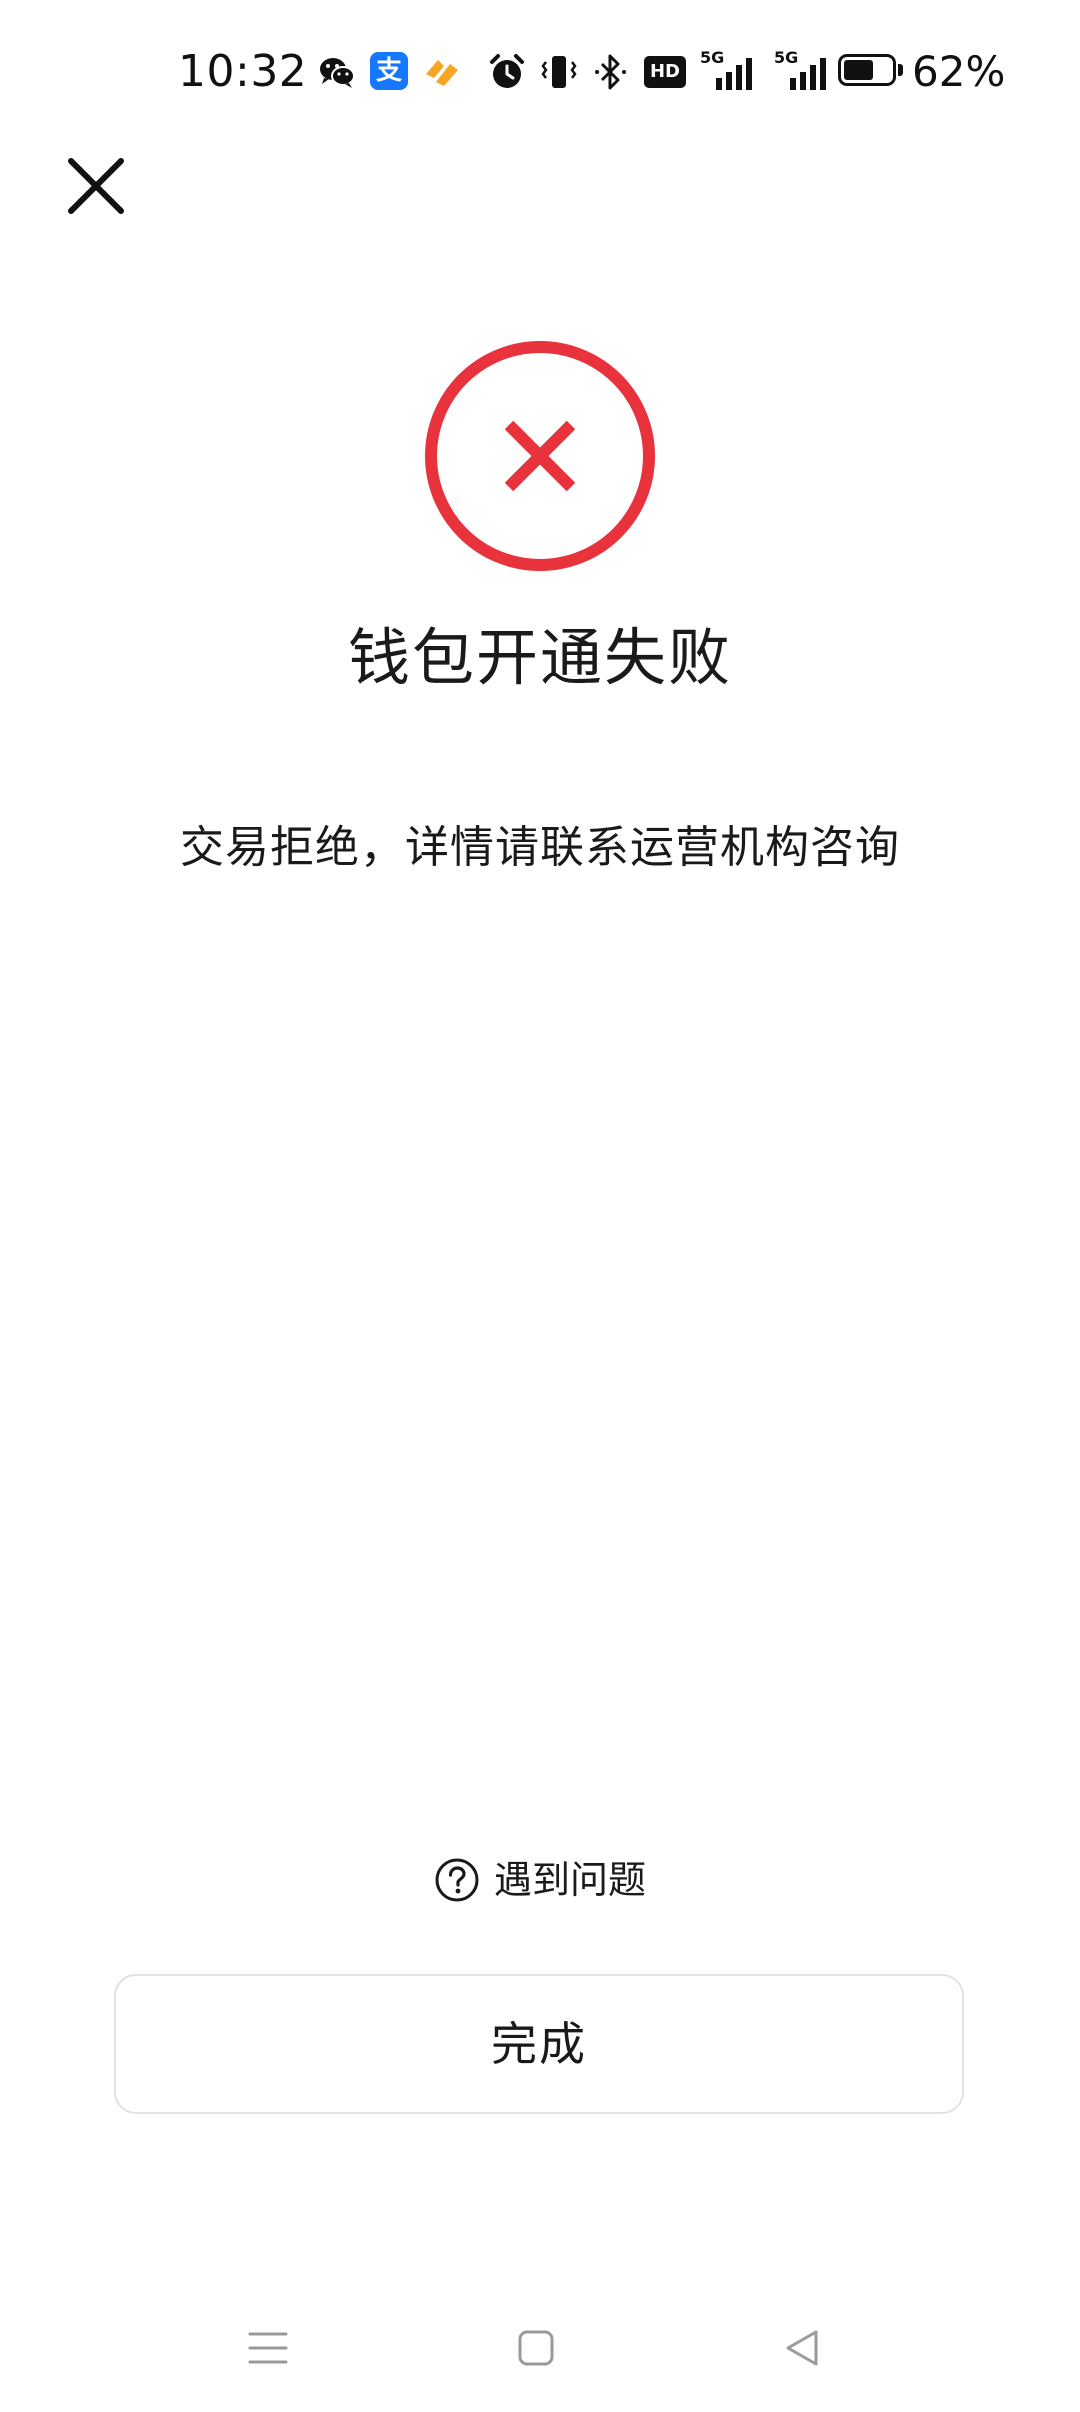 This screenshot has width=1080, height=2412. I want to click on status-time: 10:32, so click(243, 71).